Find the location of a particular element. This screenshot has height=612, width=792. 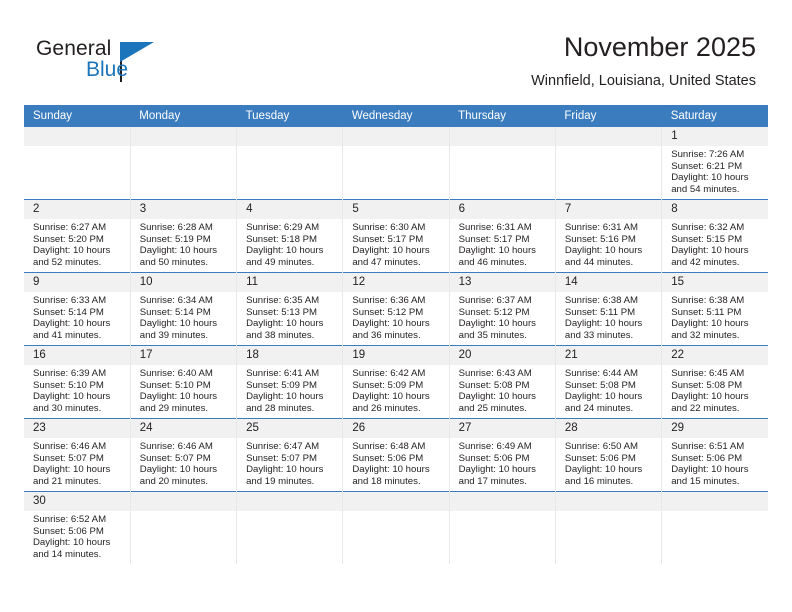

general-blue-logo: General Blue is located at coordinates (126, 62).